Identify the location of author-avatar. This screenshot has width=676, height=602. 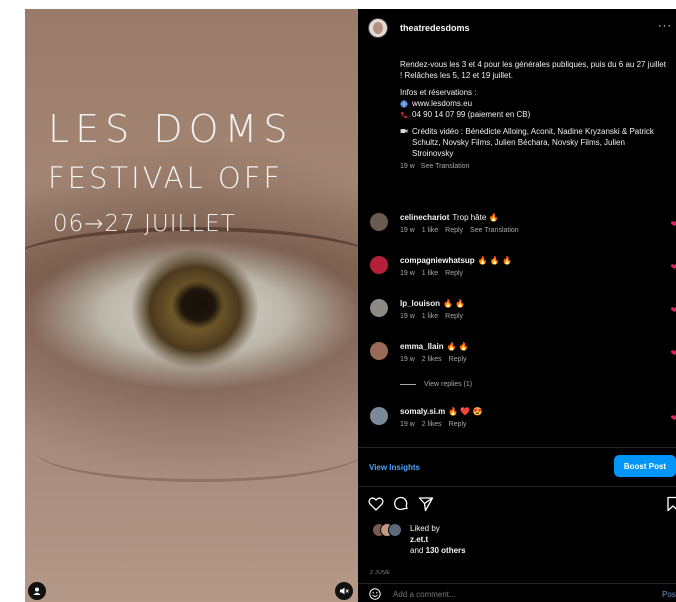
(378, 28).